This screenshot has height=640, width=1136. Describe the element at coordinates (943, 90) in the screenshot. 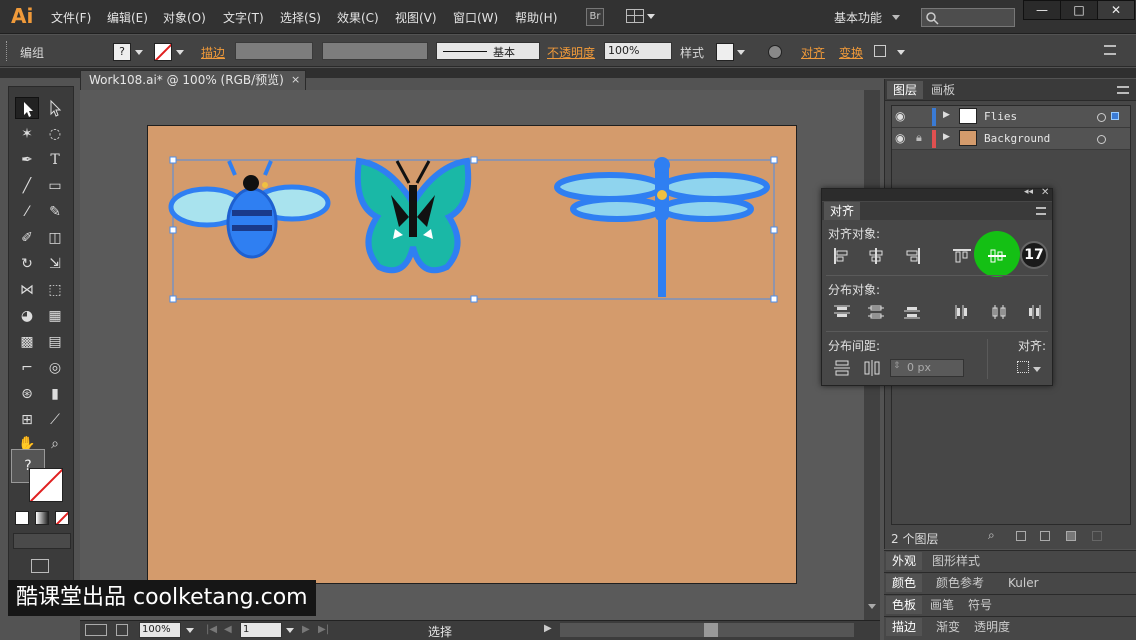

I see `tab-artboards: 画板` at that location.